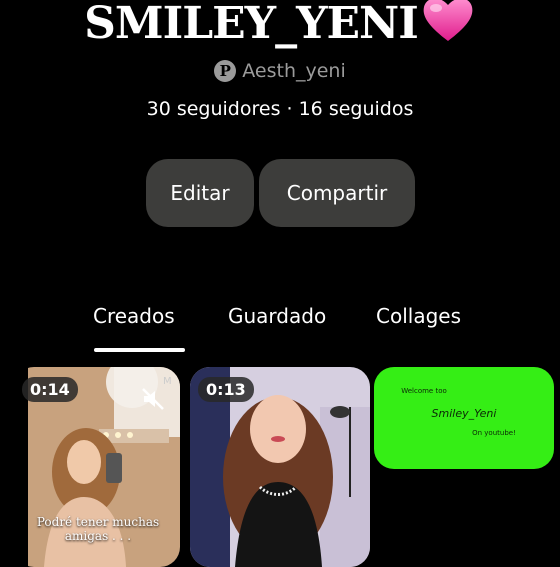 This screenshot has width=560, height=567. Describe the element at coordinates (494, 433) in the screenshot. I see `pin-text-line: On youtube!` at that location.